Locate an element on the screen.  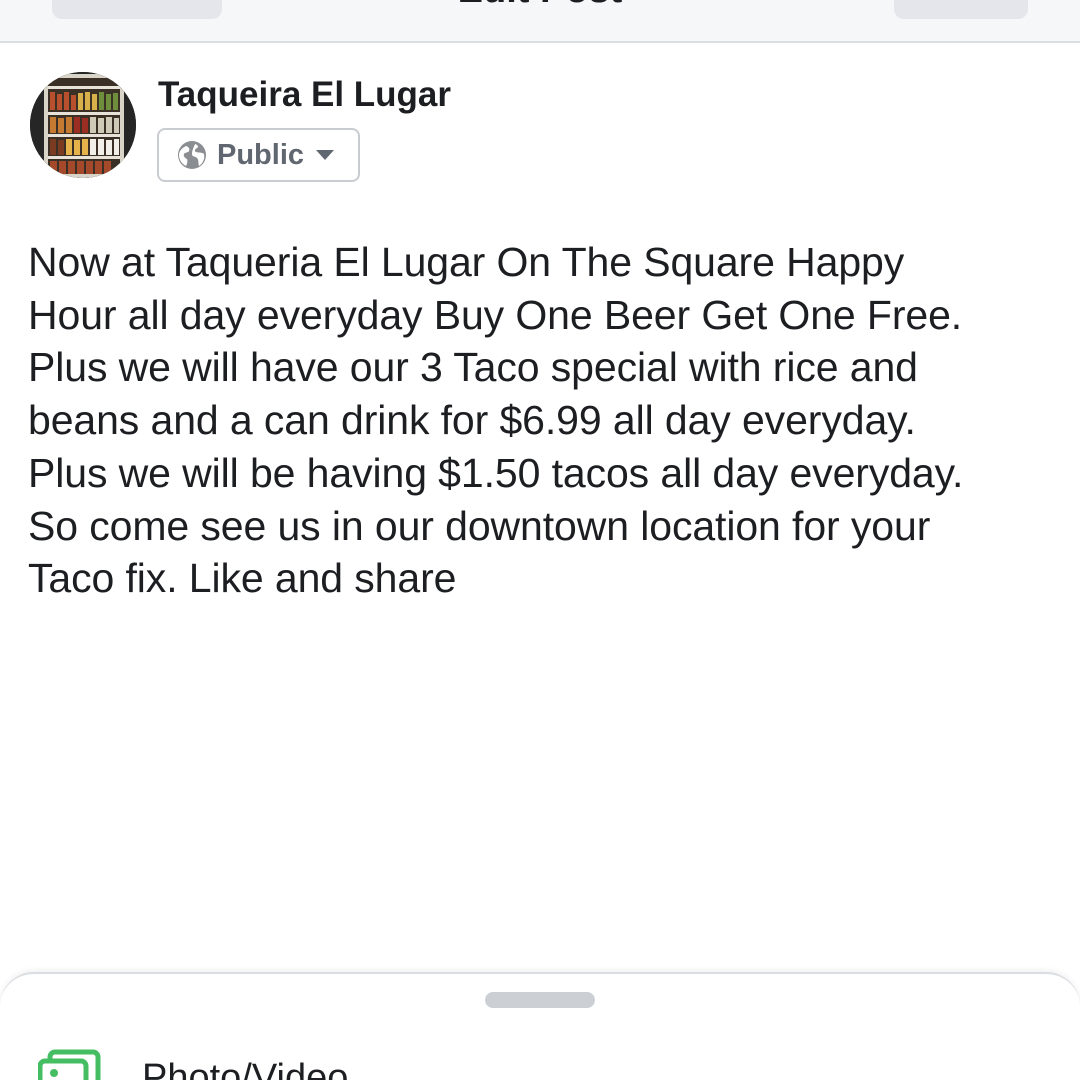
navigation-bar: Edit Post is located at coordinates (540, 21).